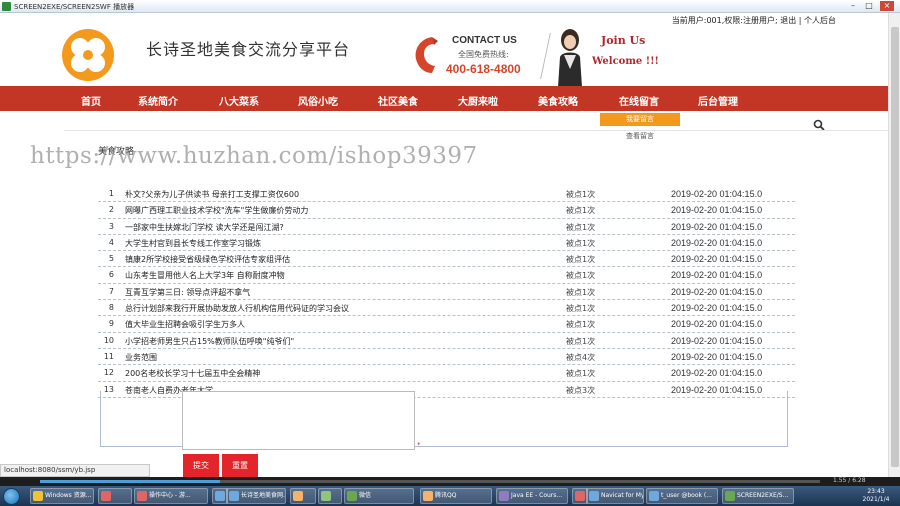 This screenshot has width=900, height=506. Describe the element at coordinates (185, 324) in the screenshot. I see `article-title-link: 值大毕业生招聘会吸引学生万多人` at that location.